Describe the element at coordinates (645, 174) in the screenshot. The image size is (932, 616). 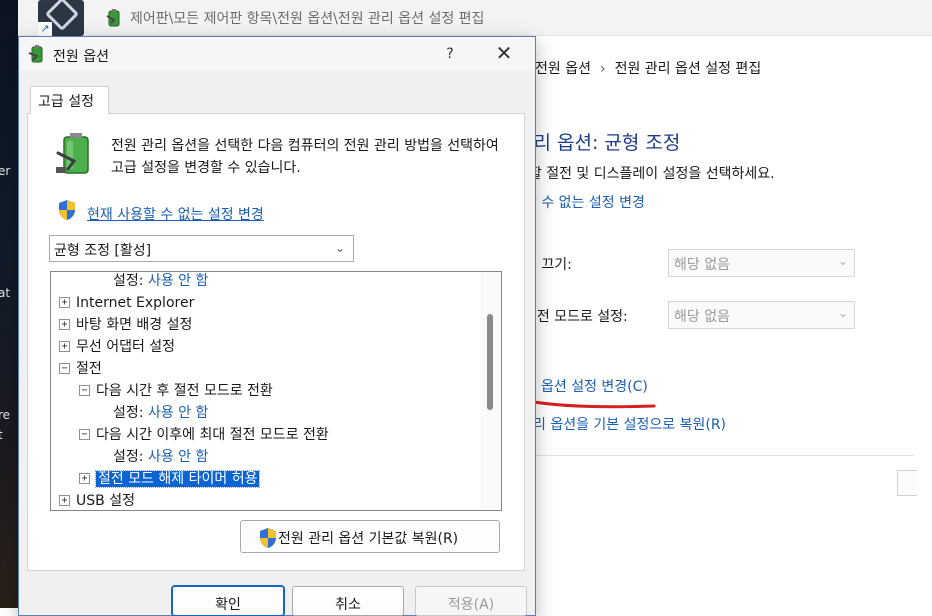
I see `plan-subtitle: 용할 절전 및 디스플레이 설정을 선택하세요.` at that location.